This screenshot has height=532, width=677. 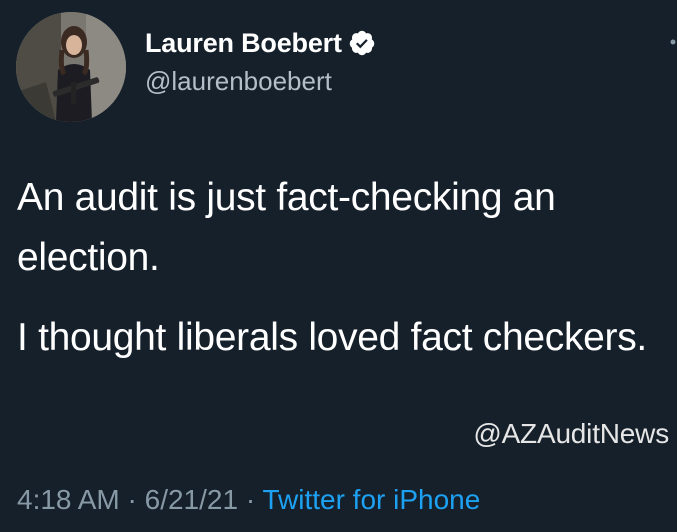 I want to click on display-name: Lauren Boebert, so click(x=243, y=43).